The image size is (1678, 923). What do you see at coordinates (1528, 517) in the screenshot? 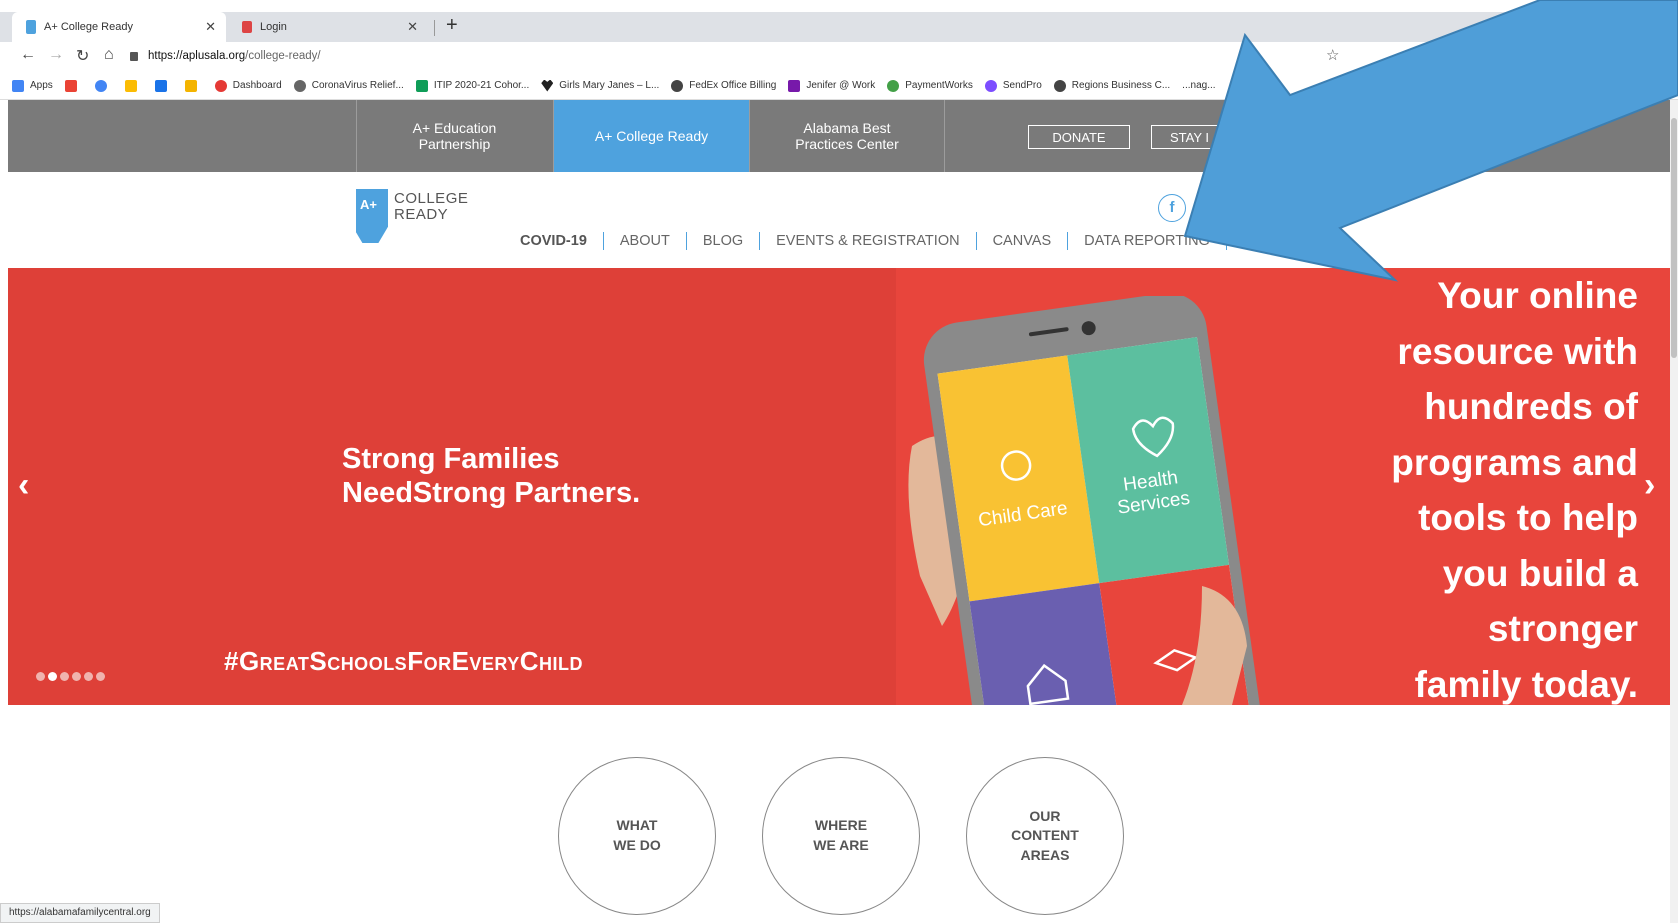
I see `promo-line: tools to help` at bounding box center [1528, 517].